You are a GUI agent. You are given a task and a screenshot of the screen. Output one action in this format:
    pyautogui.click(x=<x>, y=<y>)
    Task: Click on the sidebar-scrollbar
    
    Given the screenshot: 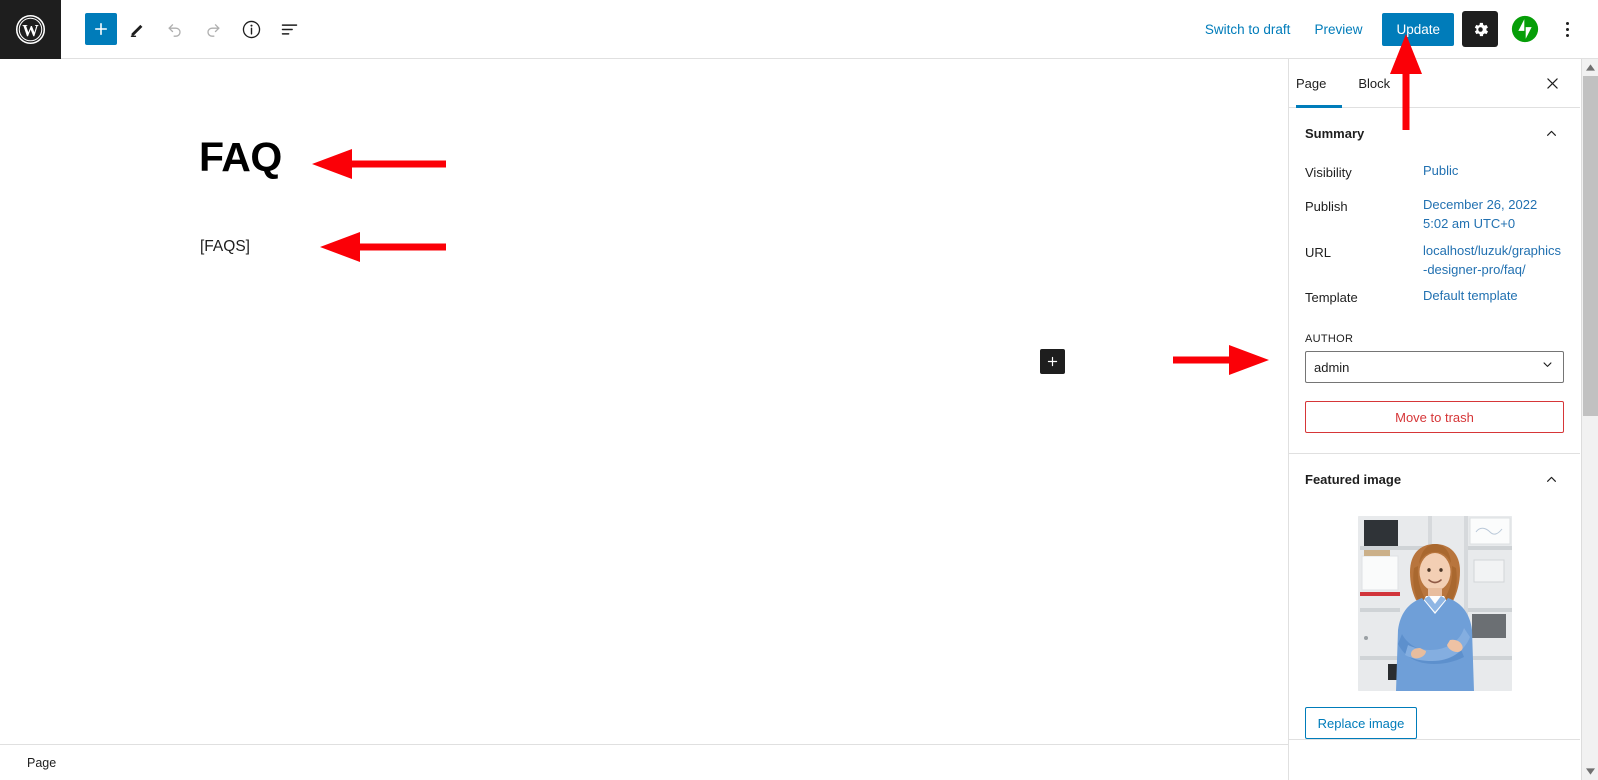 What is the action you would take?
    pyautogui.click(x=1589, y=419)
    